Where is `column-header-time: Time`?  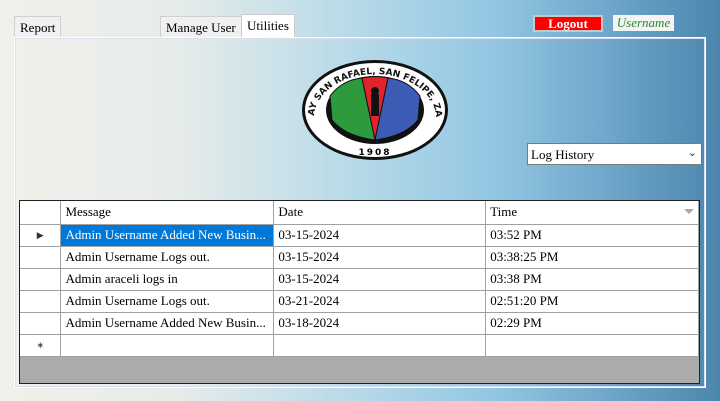
column-header-time: Time is located at coordinates (592, 213).